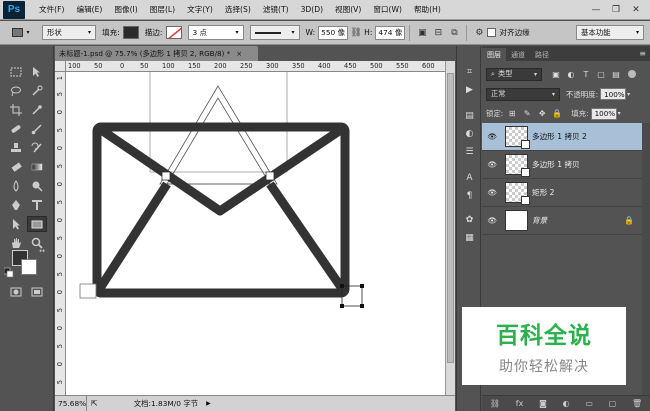 Image resolution: width=650 pixels, height=411 pixels. I want to click on hand-tool, so click(16, 243).